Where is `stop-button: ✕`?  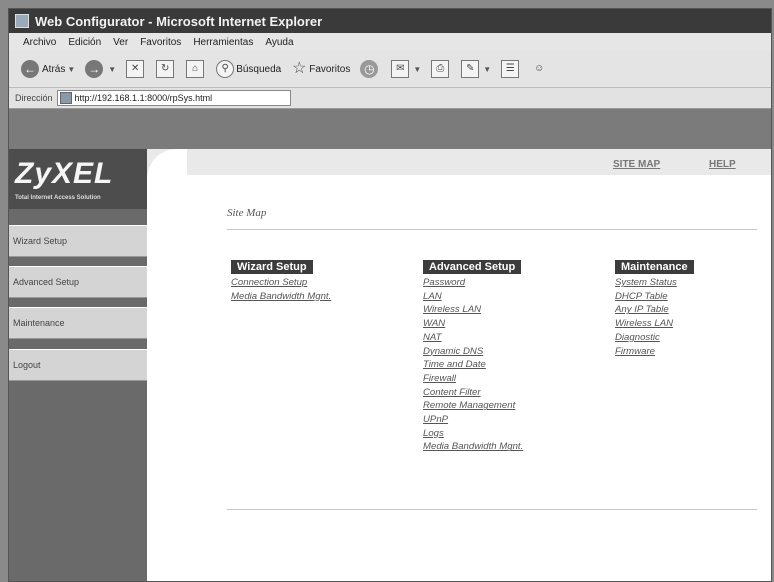
stop-button: ✕ is located at coordinates (136, 69).